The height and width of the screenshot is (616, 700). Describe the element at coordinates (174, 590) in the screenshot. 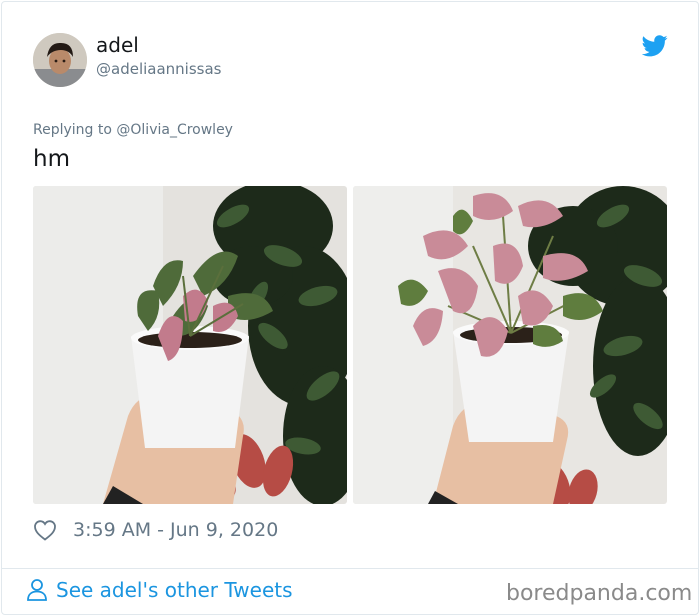

I see `see-other-tweets-label: See adel's other Tweets` at that location.